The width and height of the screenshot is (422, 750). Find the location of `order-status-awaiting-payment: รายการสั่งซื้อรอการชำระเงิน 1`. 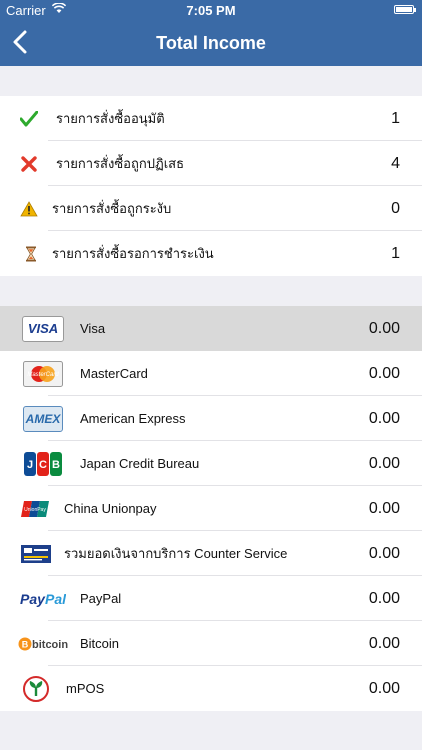

order-status-awaiting-payment: รายการสั่งซื้อรอการชำระเงิน 1 is located at coordinates (211, 253).